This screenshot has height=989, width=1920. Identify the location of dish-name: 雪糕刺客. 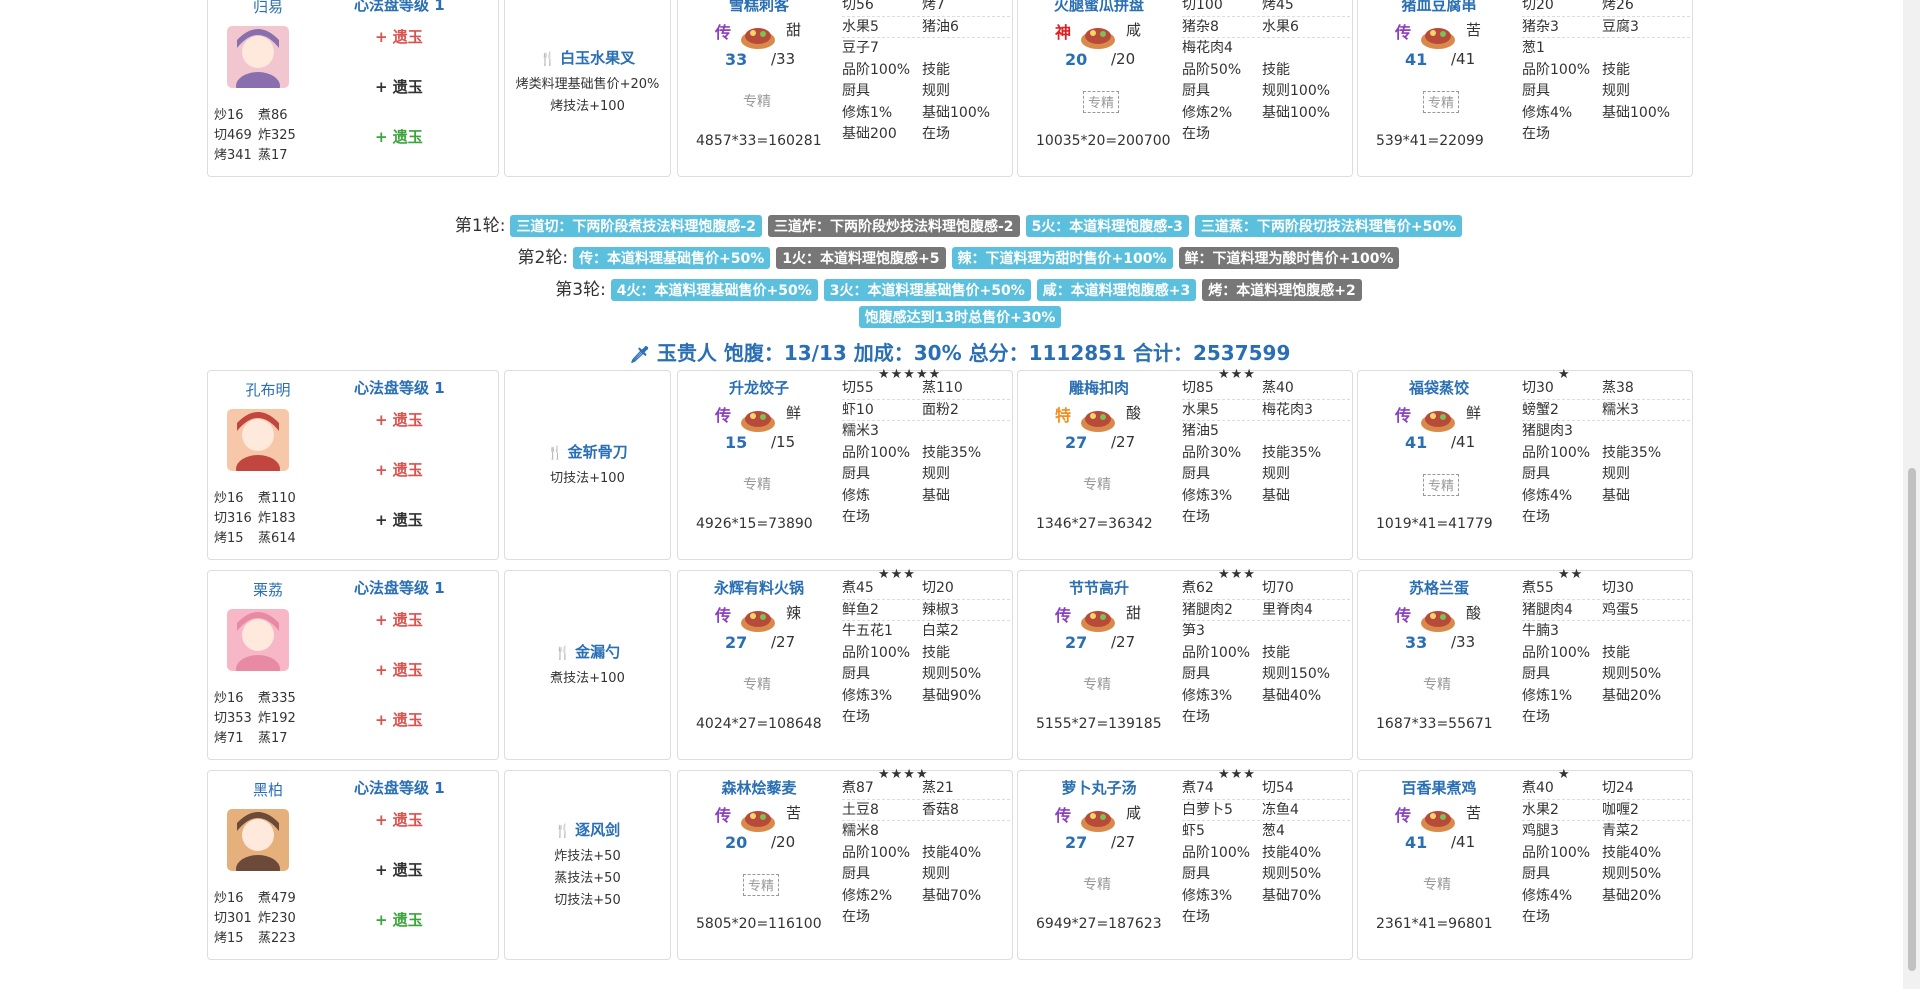
(759, 7).